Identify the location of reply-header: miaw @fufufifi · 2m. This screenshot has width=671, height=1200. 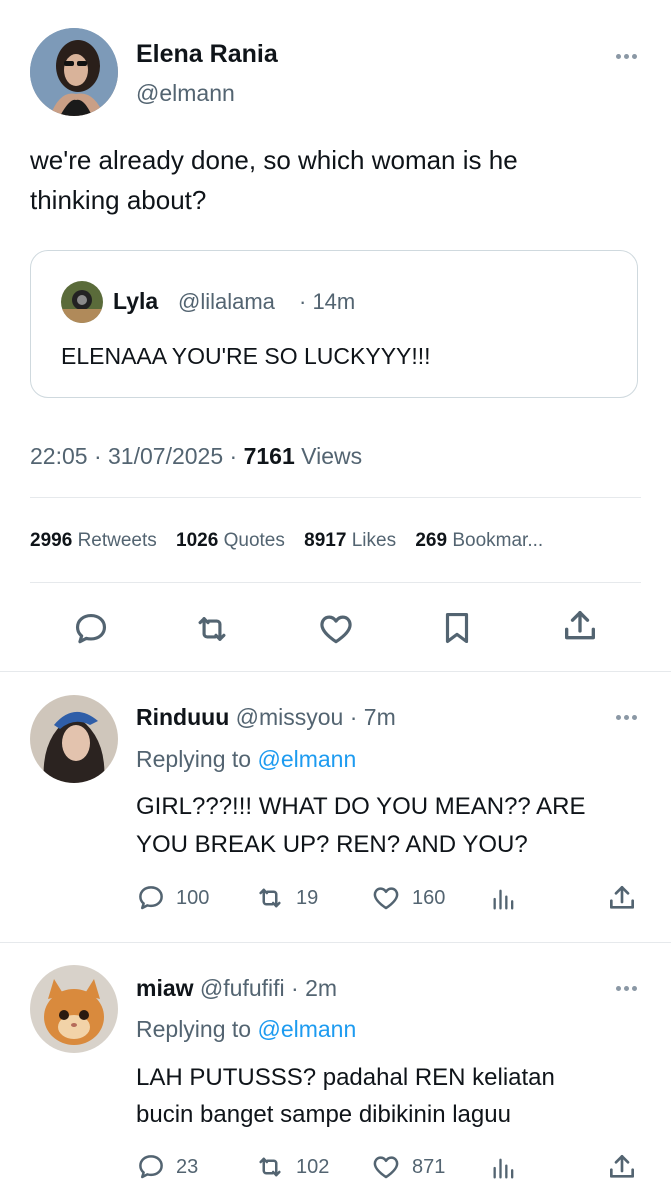
(236, 988).